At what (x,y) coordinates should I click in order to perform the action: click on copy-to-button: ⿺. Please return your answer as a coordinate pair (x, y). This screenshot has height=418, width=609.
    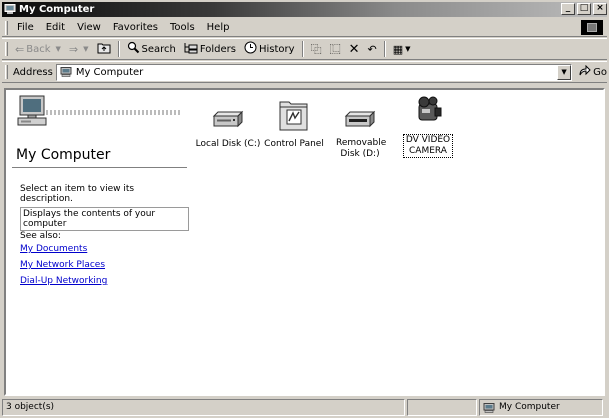
    Looking at the image, I should click on (335, 49).